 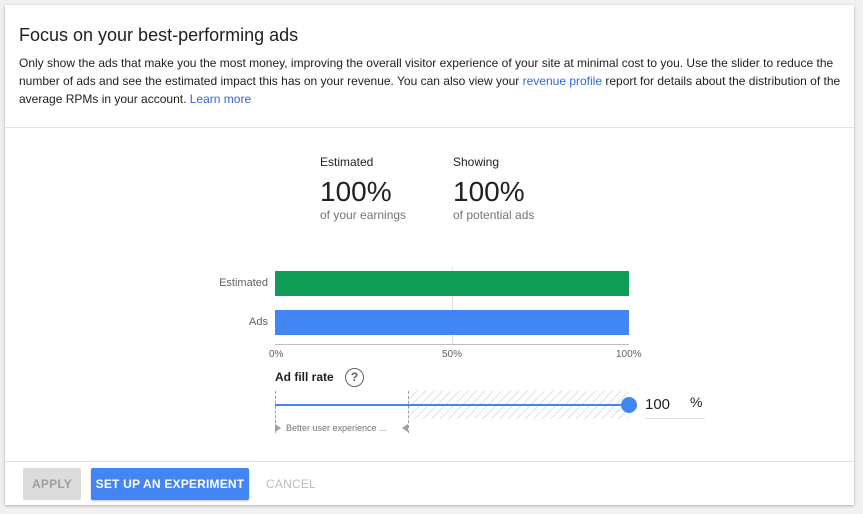 I want to click on bar-label-estimated: Estimated, so click(x=243, y=283).